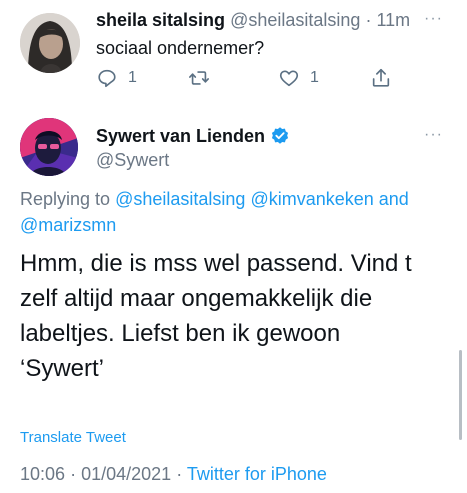  I want to click on like-button: 1, so click(298, 78).